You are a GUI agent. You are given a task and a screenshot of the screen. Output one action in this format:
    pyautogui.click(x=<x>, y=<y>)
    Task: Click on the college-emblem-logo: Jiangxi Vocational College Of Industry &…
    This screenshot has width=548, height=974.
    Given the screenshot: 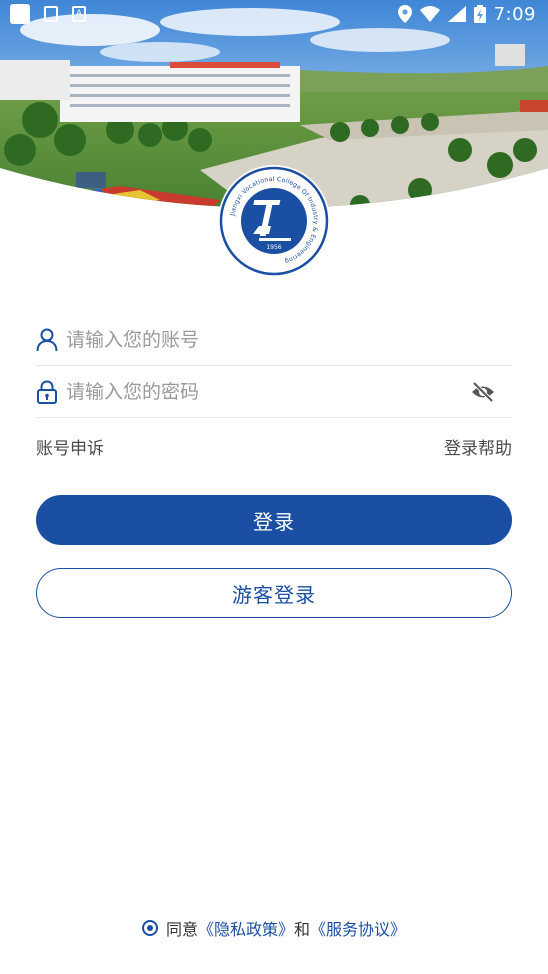 What is the action you would take?
    pyautogui.click(x=274, y=221)
    